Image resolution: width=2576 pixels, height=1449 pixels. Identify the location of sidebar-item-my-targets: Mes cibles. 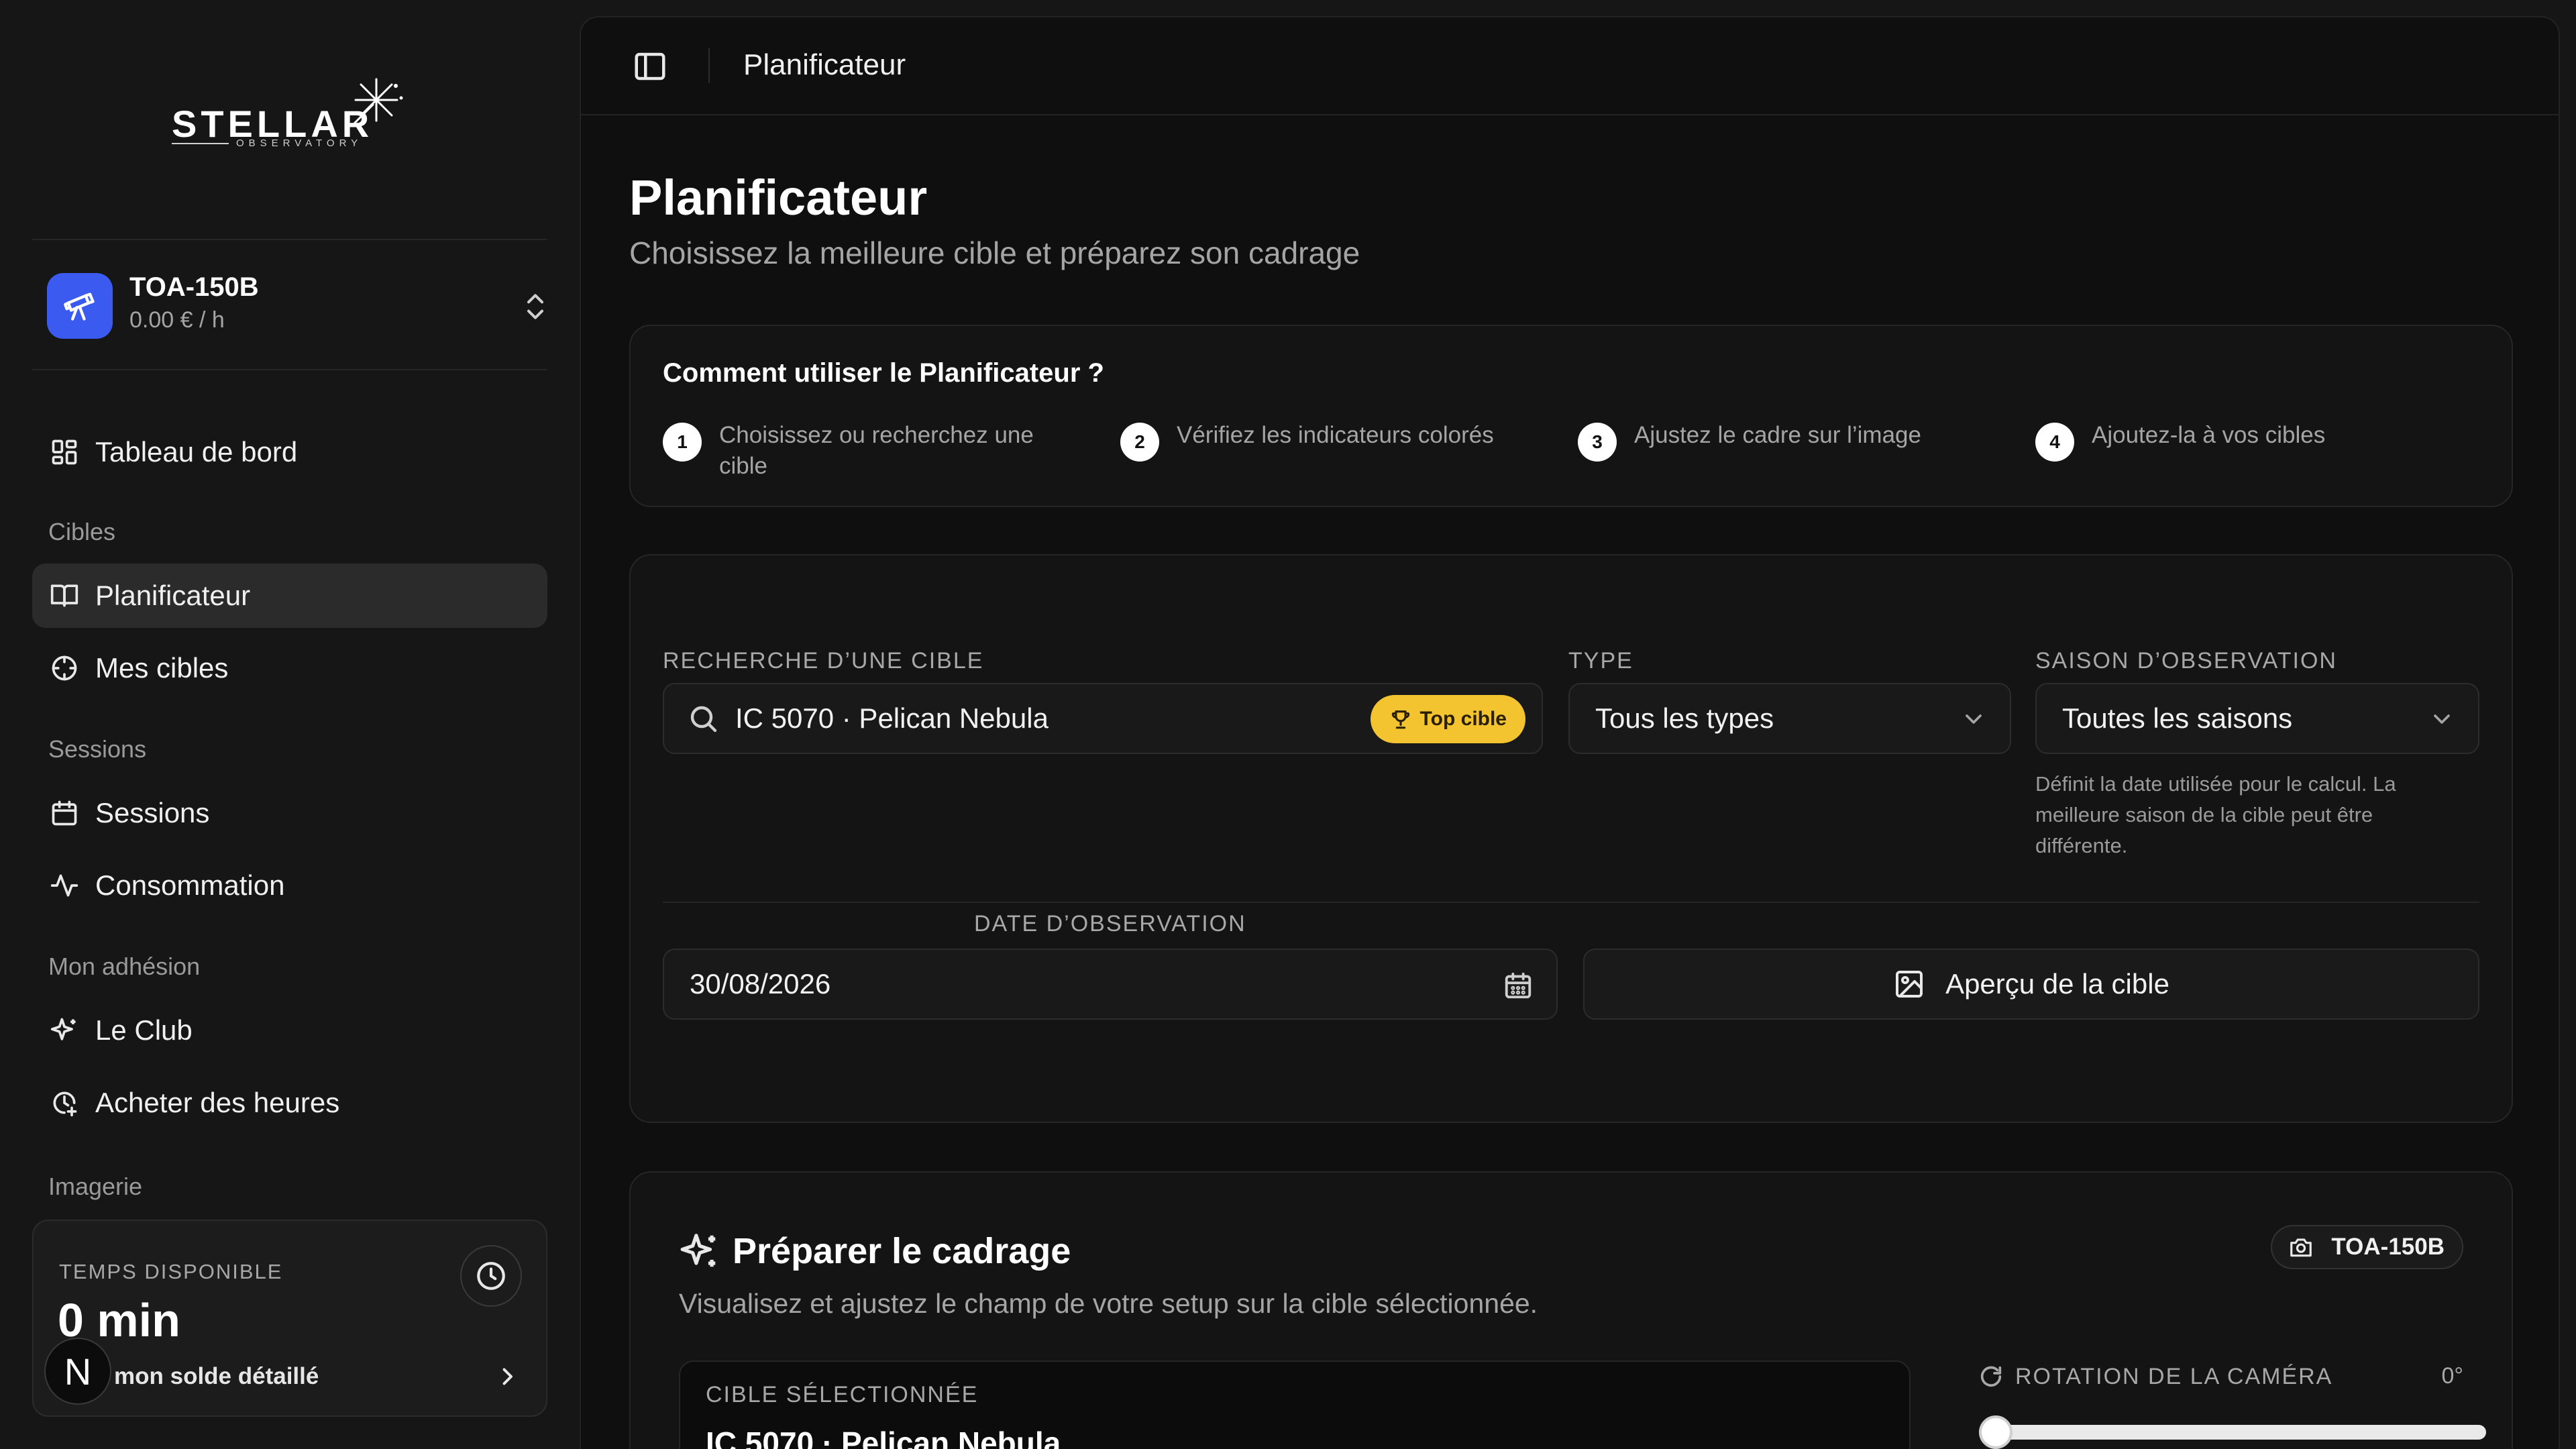
(289, 668).